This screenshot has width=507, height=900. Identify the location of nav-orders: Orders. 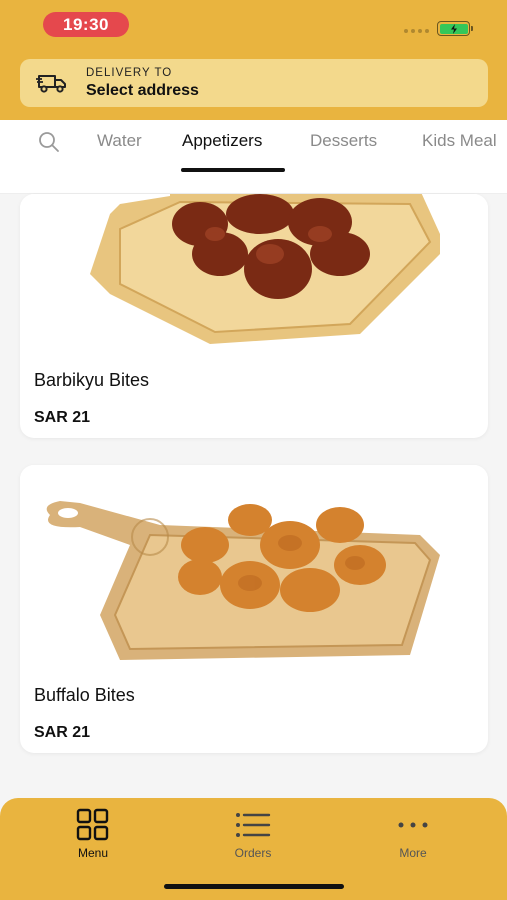
(253, 834).